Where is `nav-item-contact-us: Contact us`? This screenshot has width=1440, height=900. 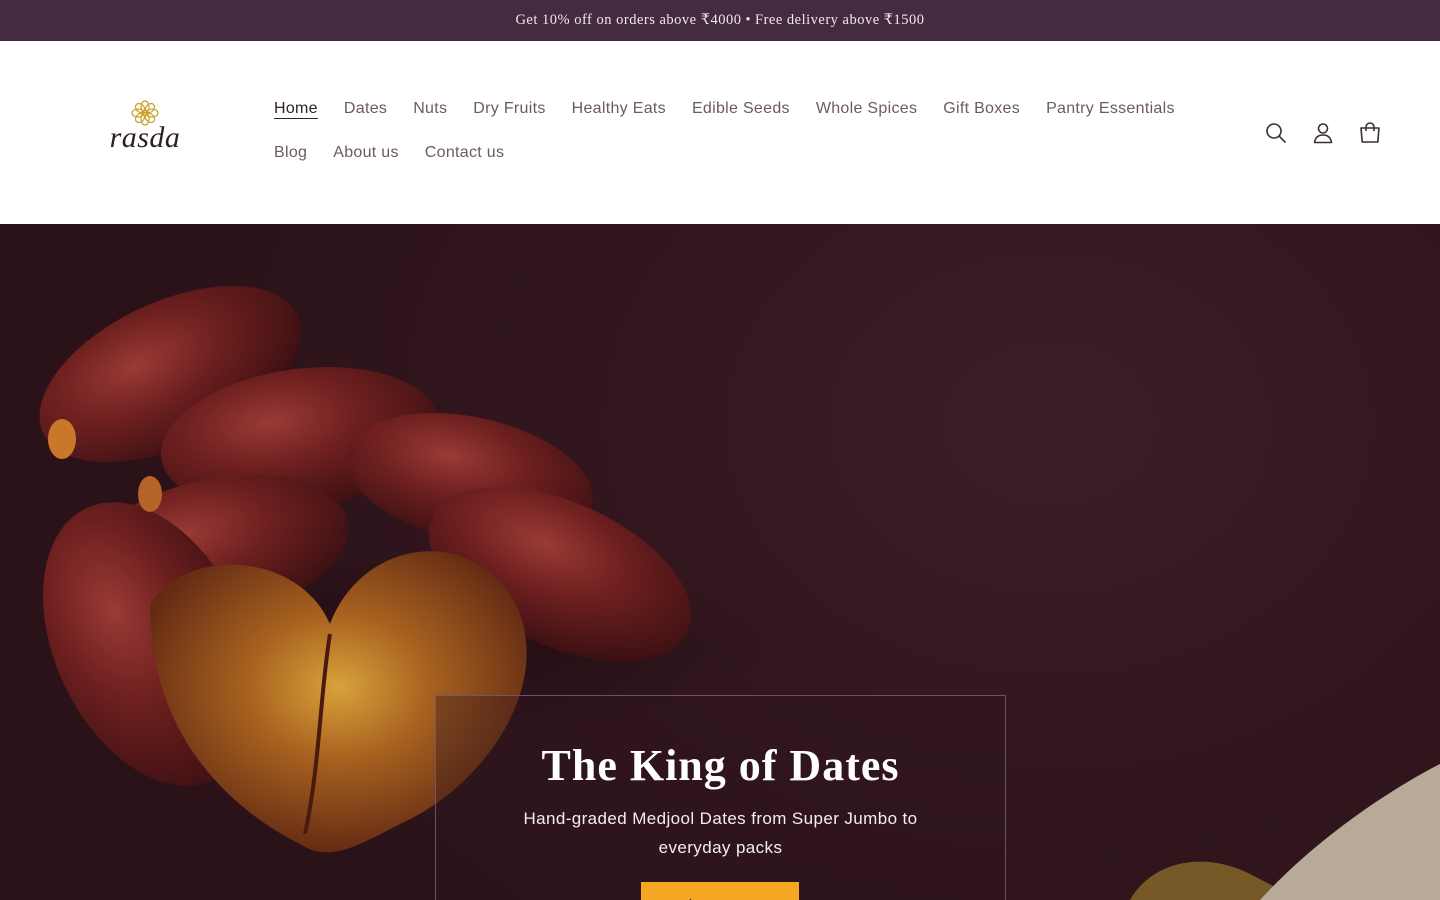
nav-item-contact-us: Contact us is located at coordinates (464, 153).